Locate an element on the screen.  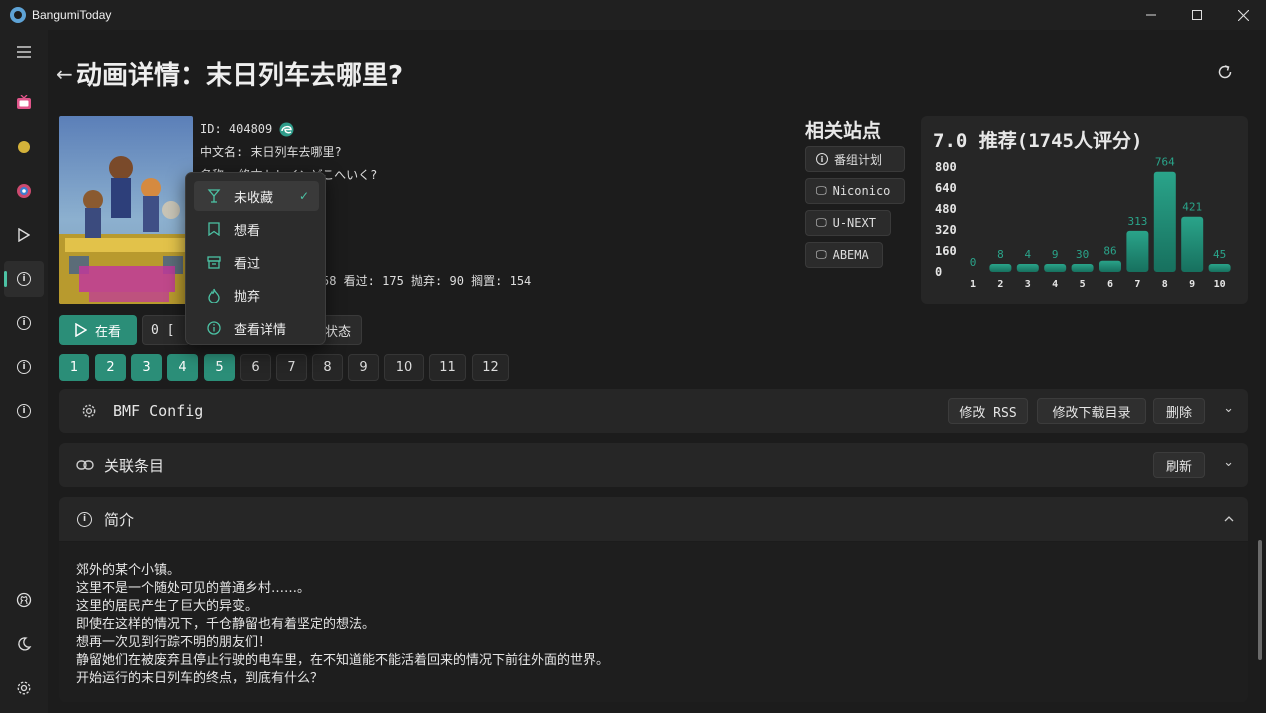
status-button-label: 状态 is located at coordinates (337, 332).